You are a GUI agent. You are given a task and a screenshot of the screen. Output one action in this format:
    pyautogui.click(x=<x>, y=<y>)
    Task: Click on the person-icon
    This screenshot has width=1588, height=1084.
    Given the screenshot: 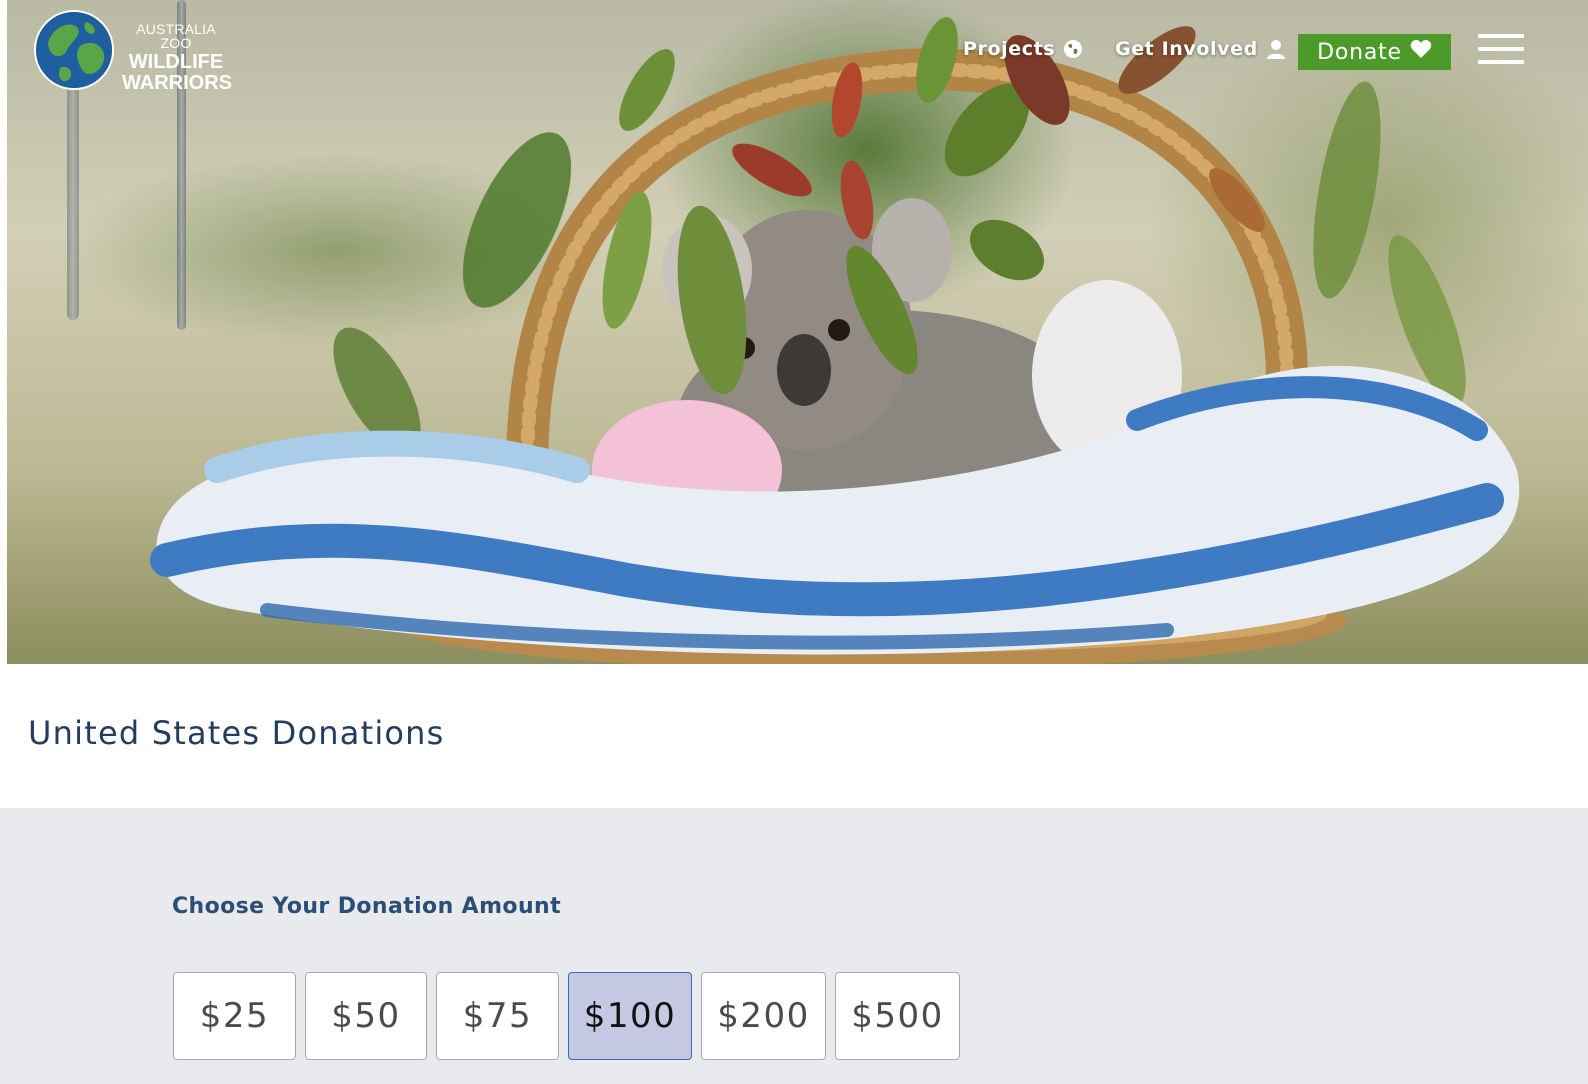 What is the action you would take?
    pyautogui.click(x=1276, y=49)
    